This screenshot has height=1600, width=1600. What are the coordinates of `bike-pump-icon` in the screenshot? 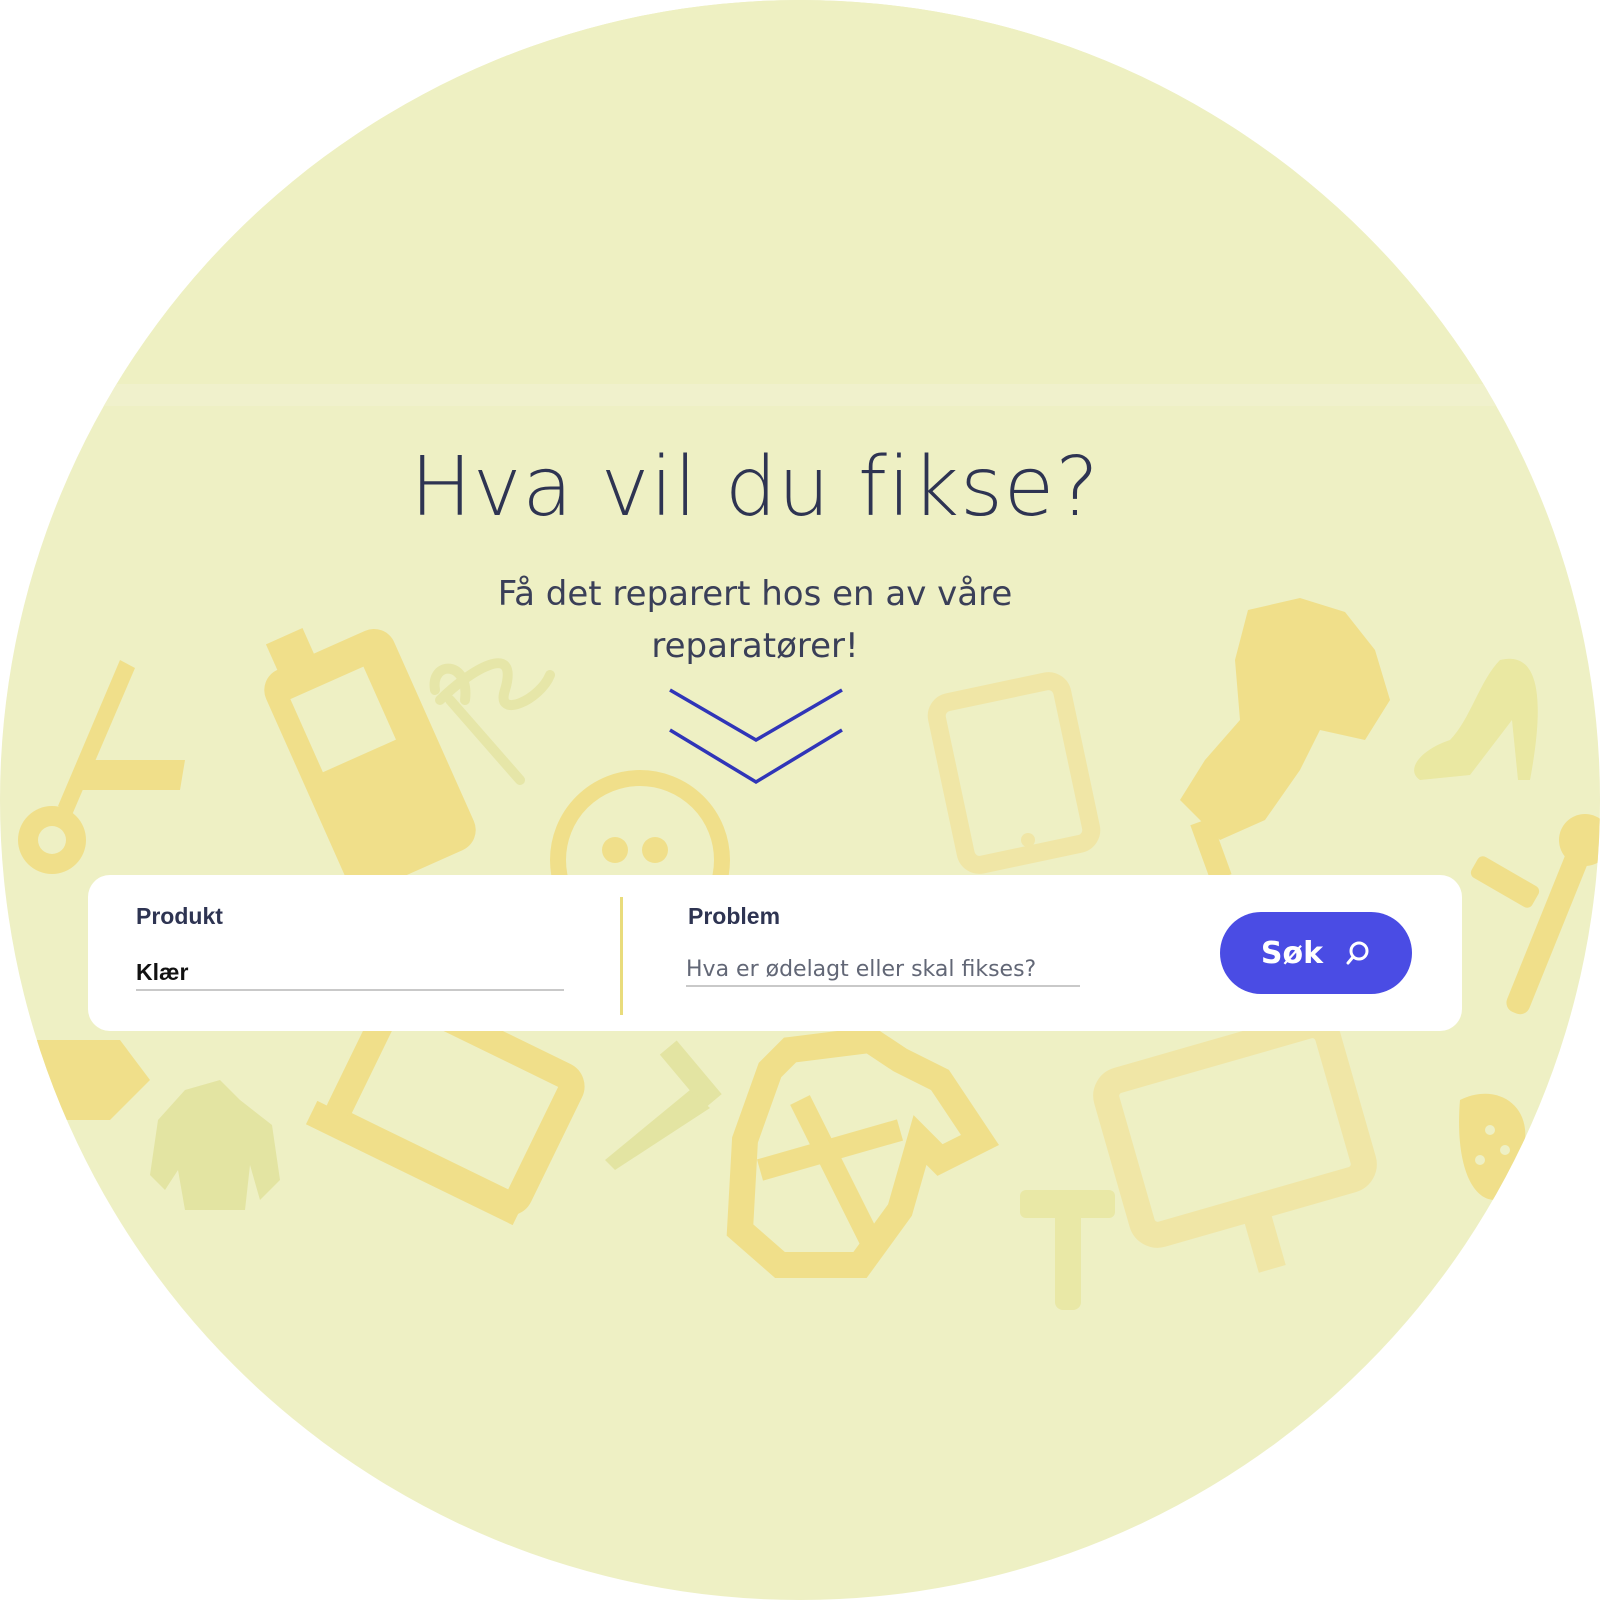 It's located at (1535, 914).